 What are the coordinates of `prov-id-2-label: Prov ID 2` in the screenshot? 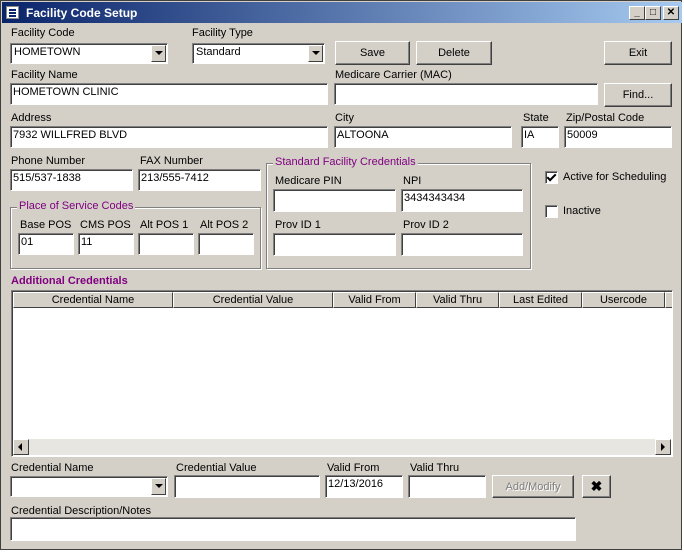 It's located at (426, 225).